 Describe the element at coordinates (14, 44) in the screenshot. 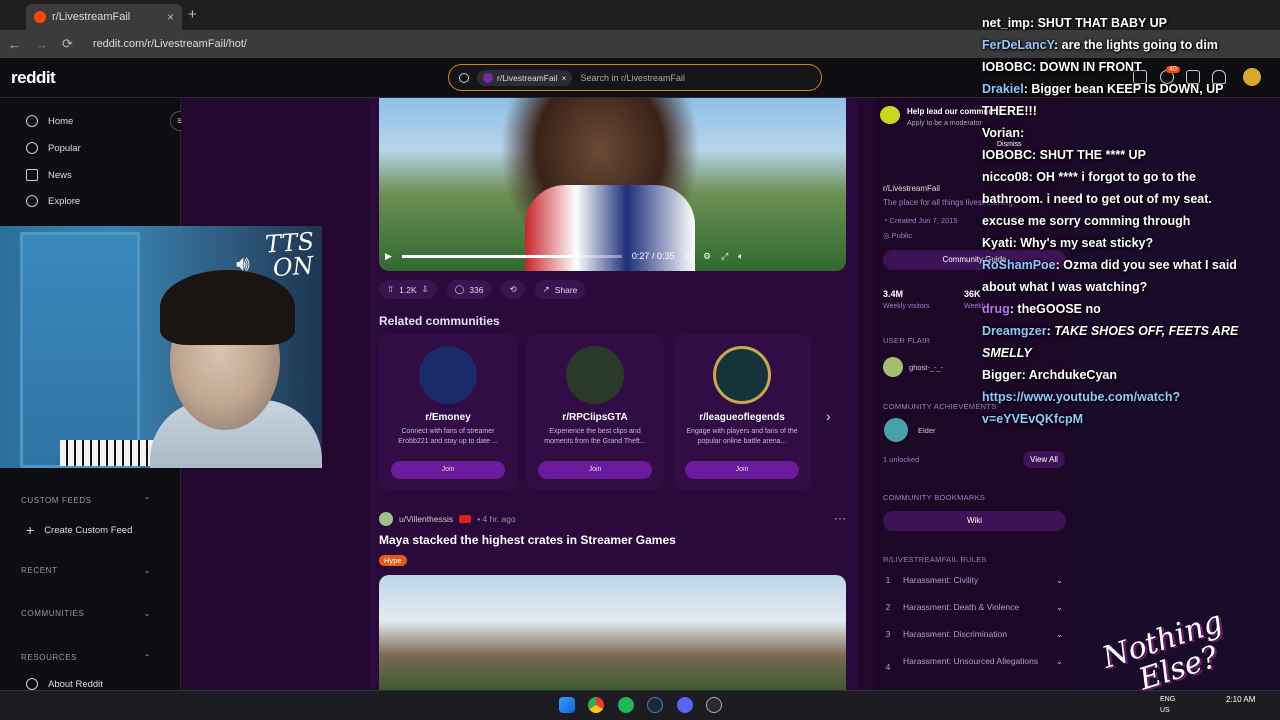

I see `back-icon: ←` at that location.